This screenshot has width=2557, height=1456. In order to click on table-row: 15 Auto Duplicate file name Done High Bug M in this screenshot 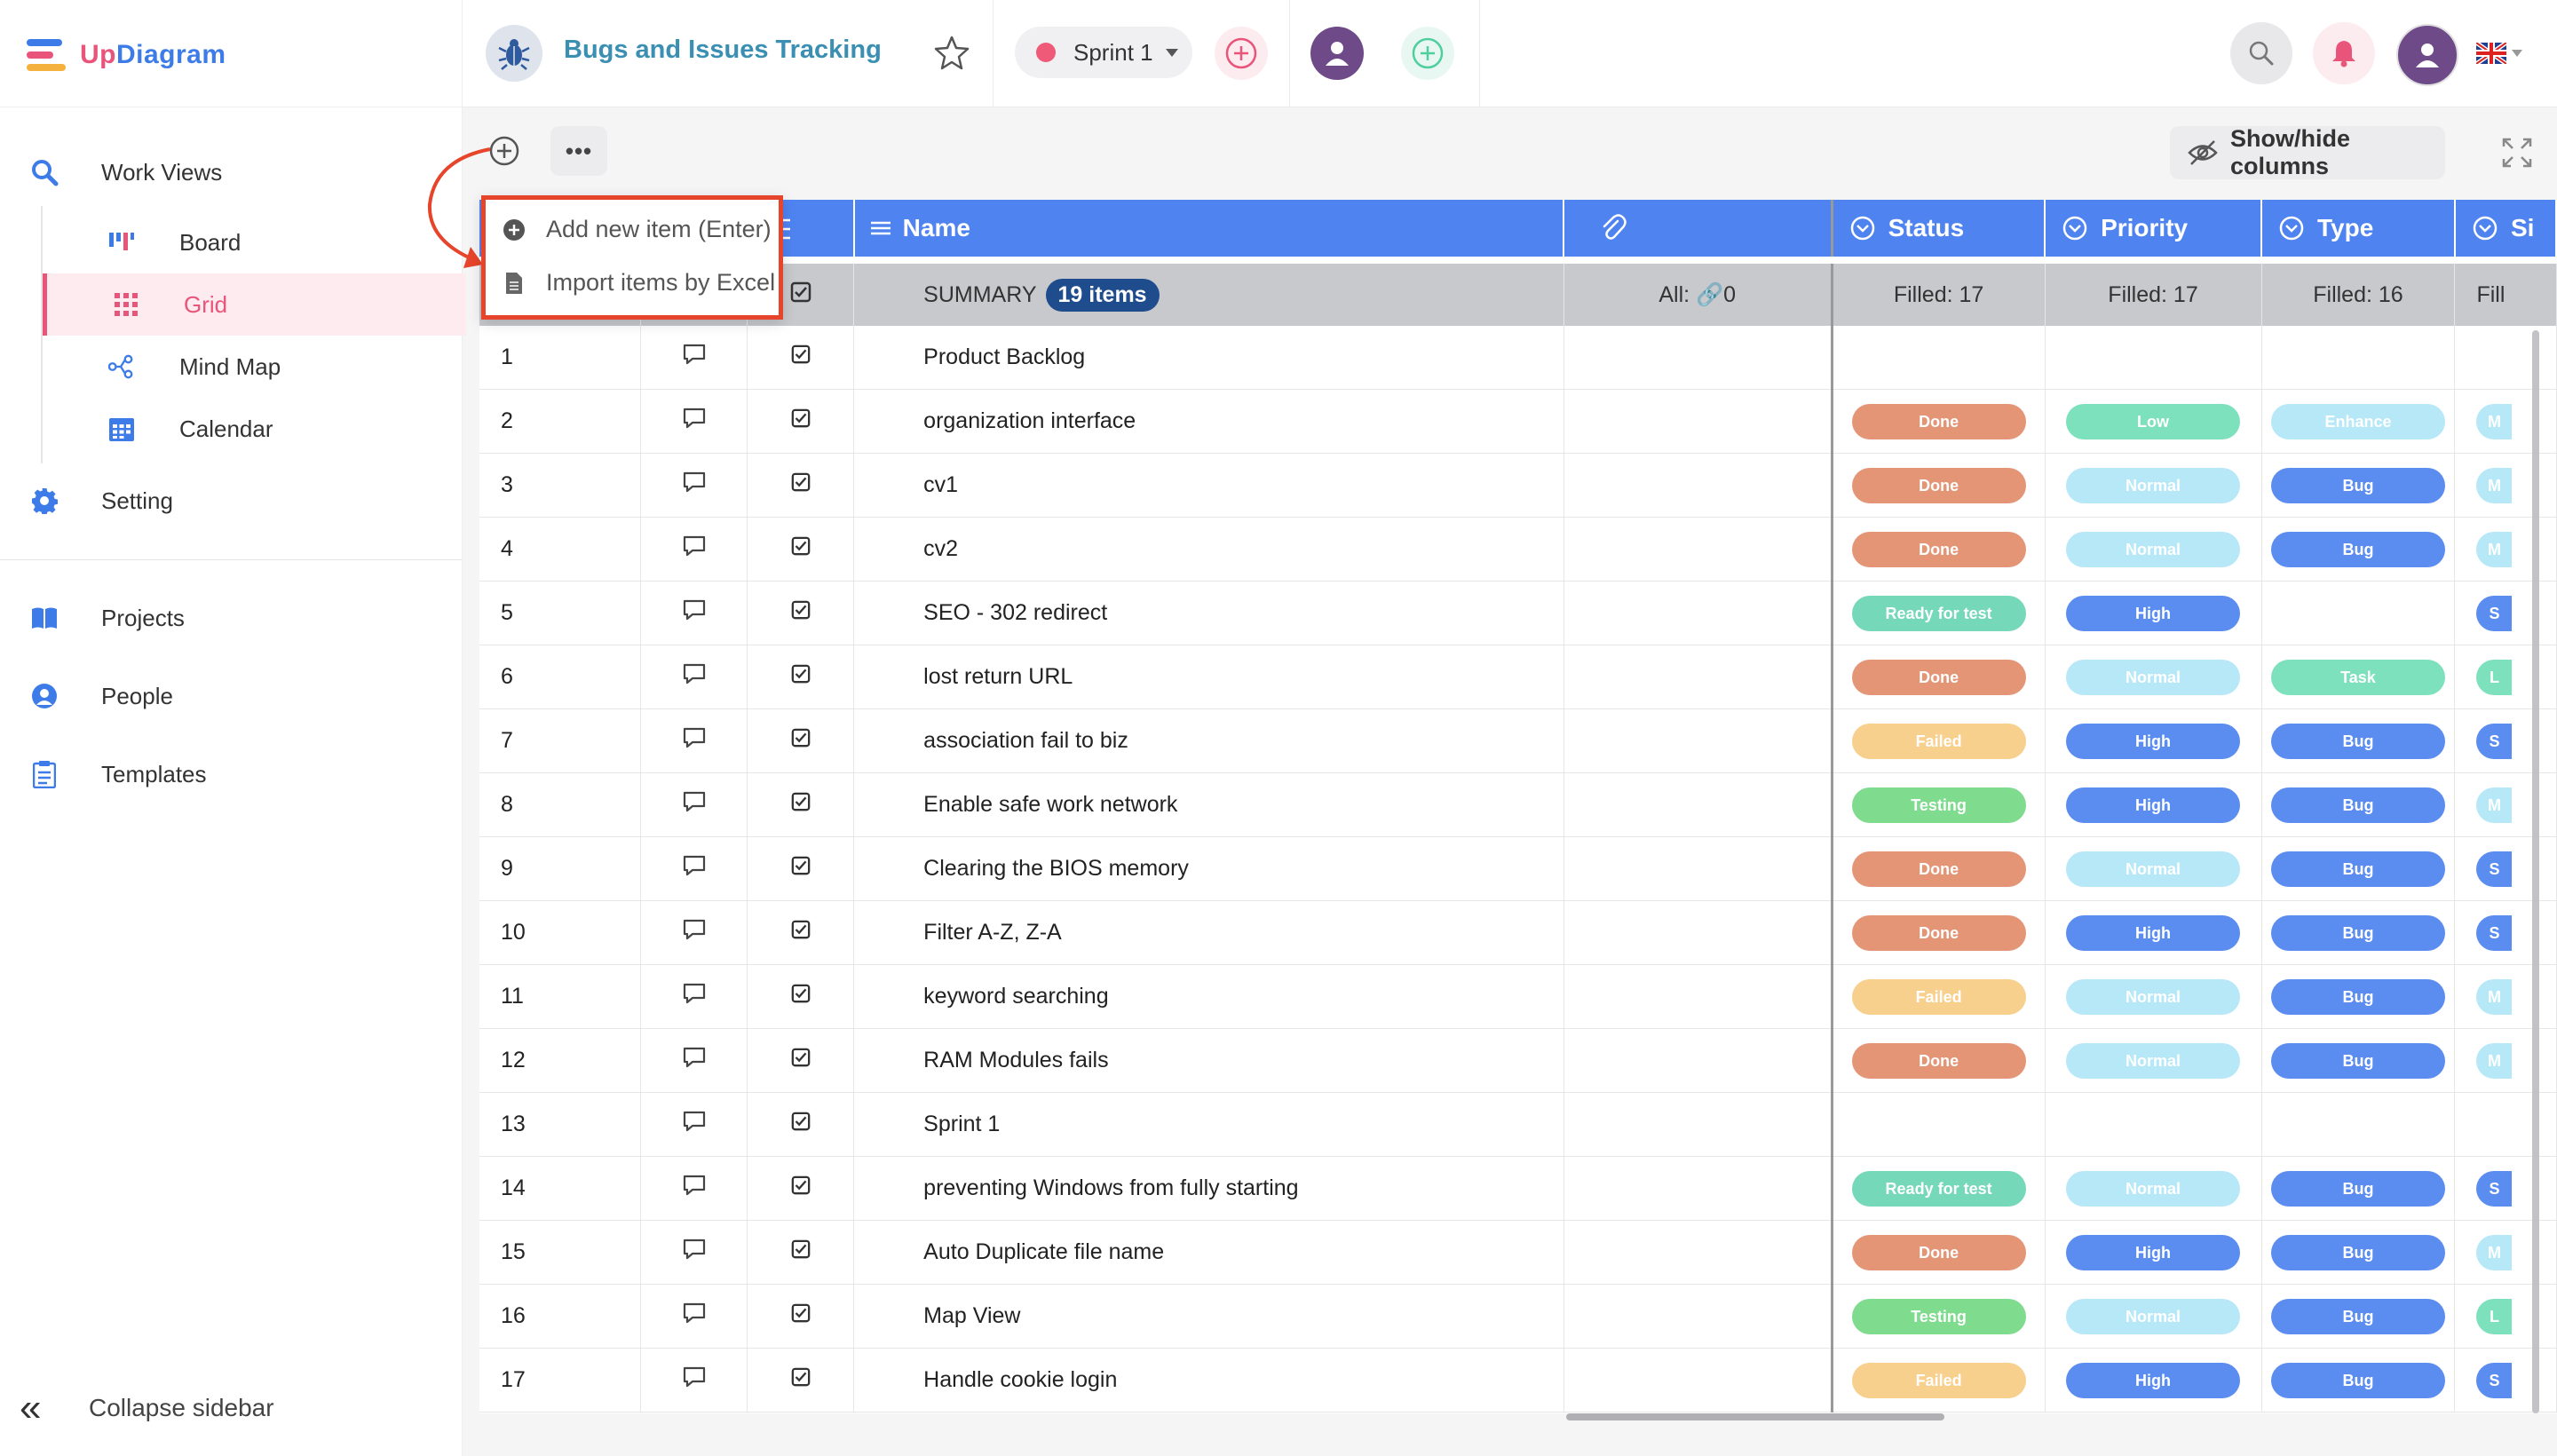, I will do `click(1518, 1252)`.